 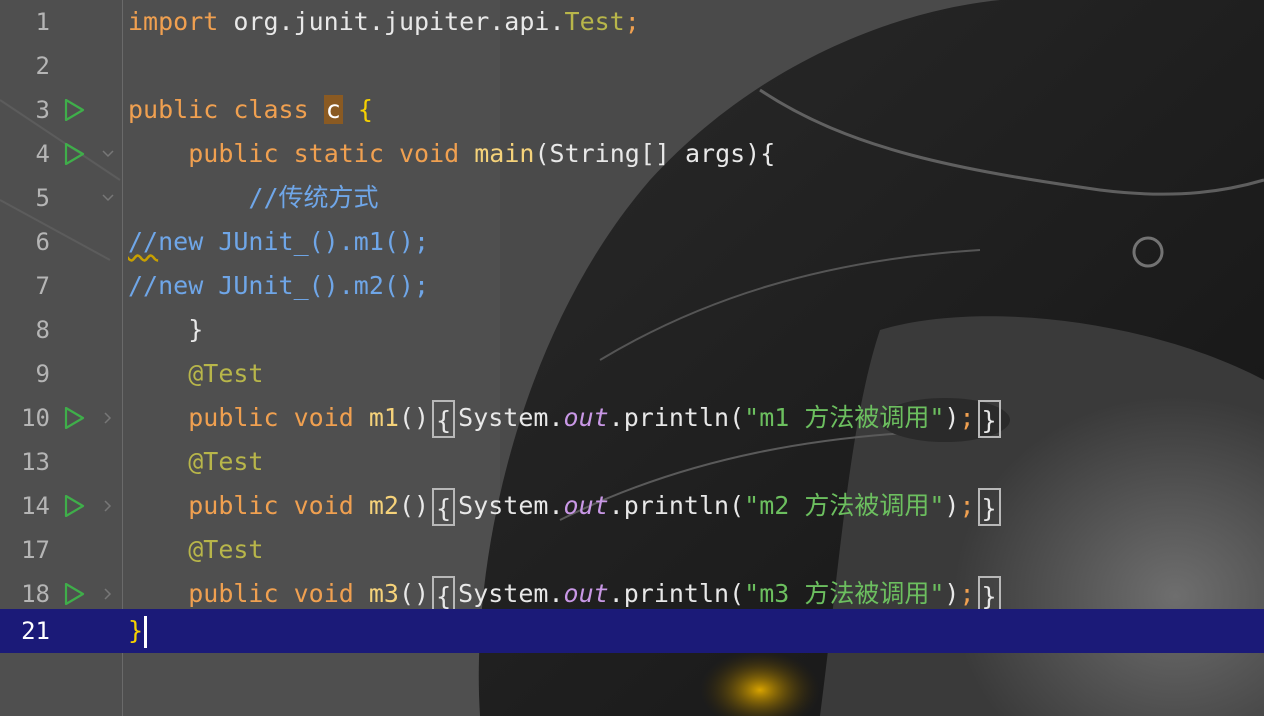 I want to click on code-text: //传统方式, so click(x=253, y=198).